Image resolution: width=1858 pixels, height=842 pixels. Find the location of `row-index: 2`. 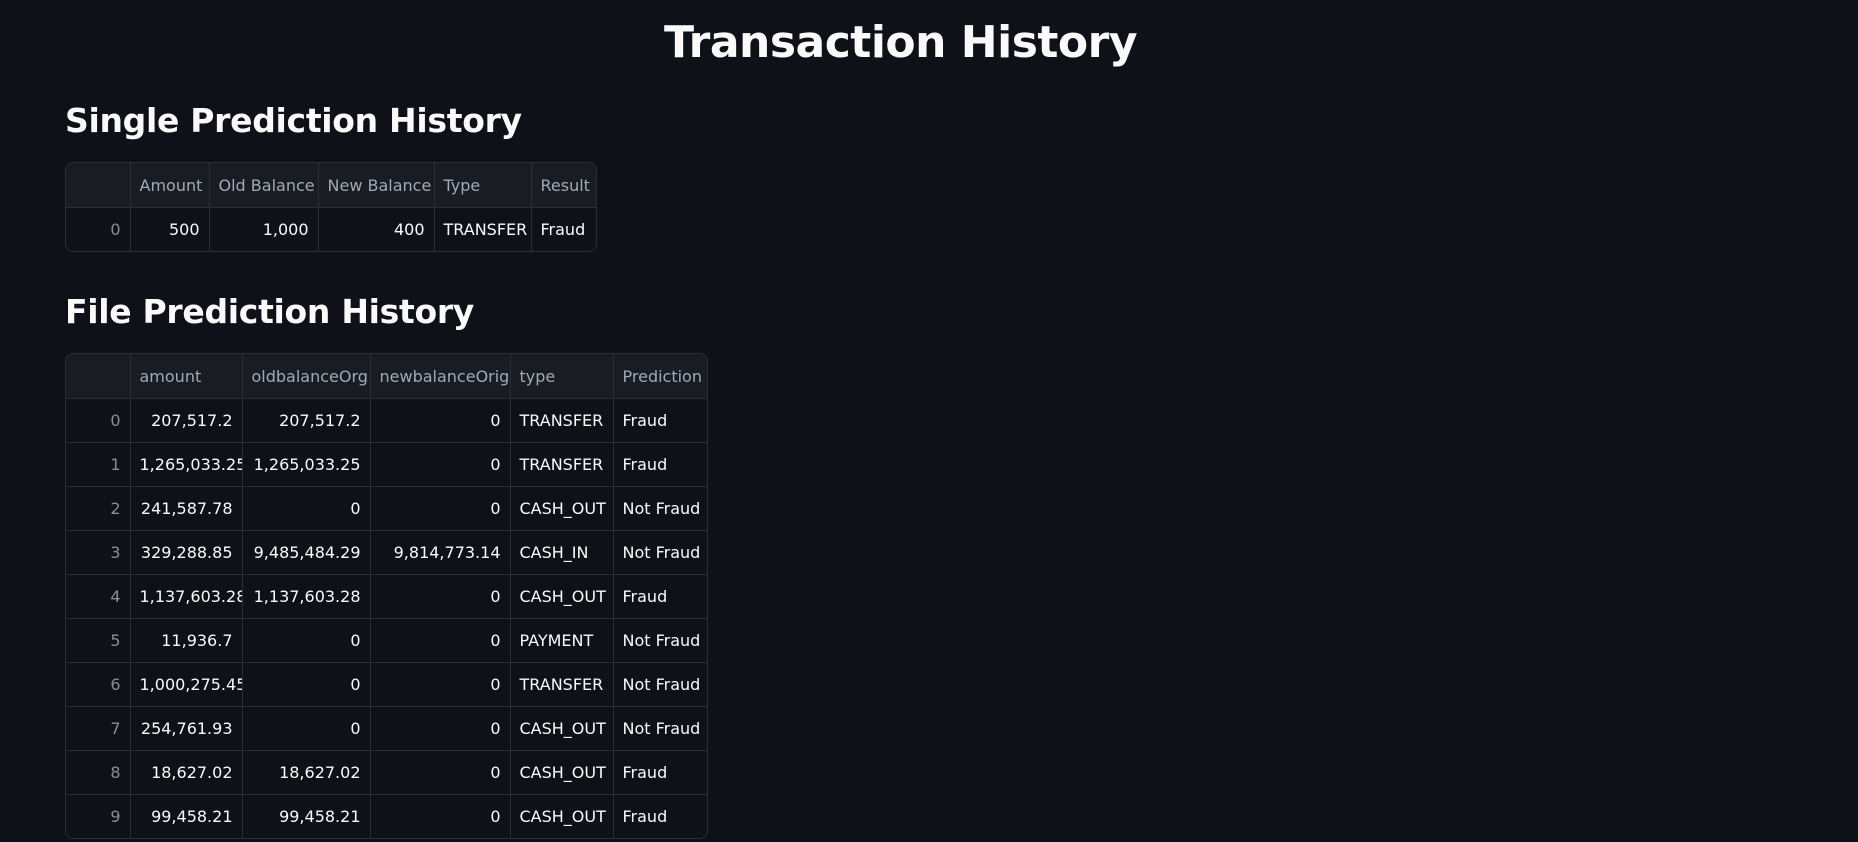

row-index: 2 is located at coordinates (98, 508).